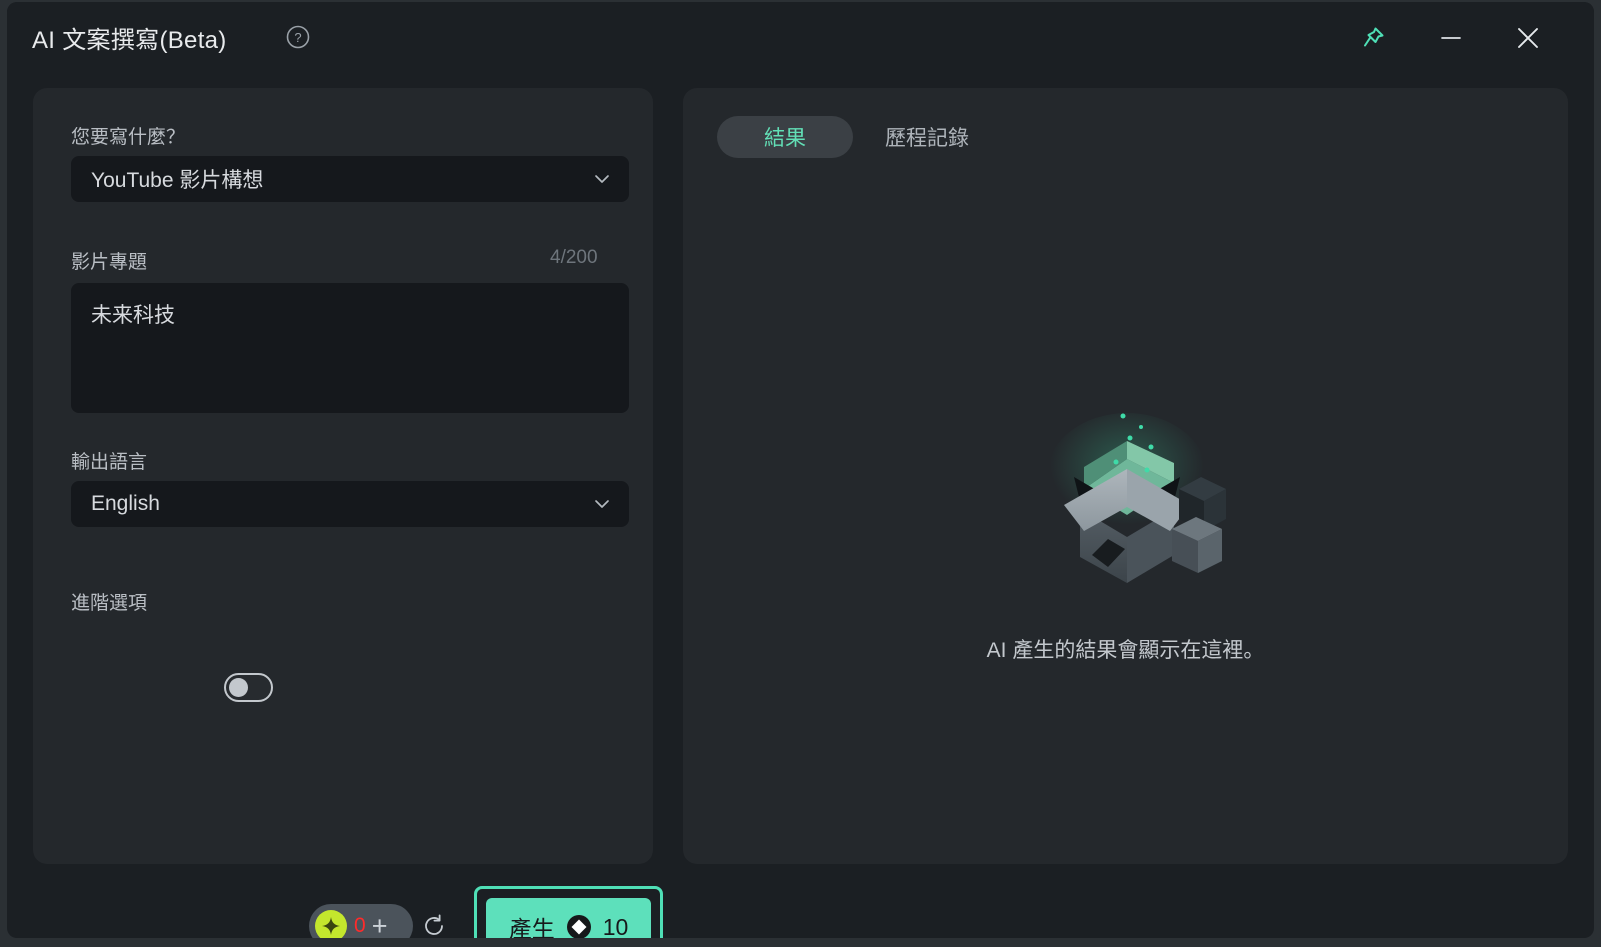  Describe the element at coordinates (350, 179) in the screenshot. I see `prompt-type-select: YouTube 影片構想` at that location.